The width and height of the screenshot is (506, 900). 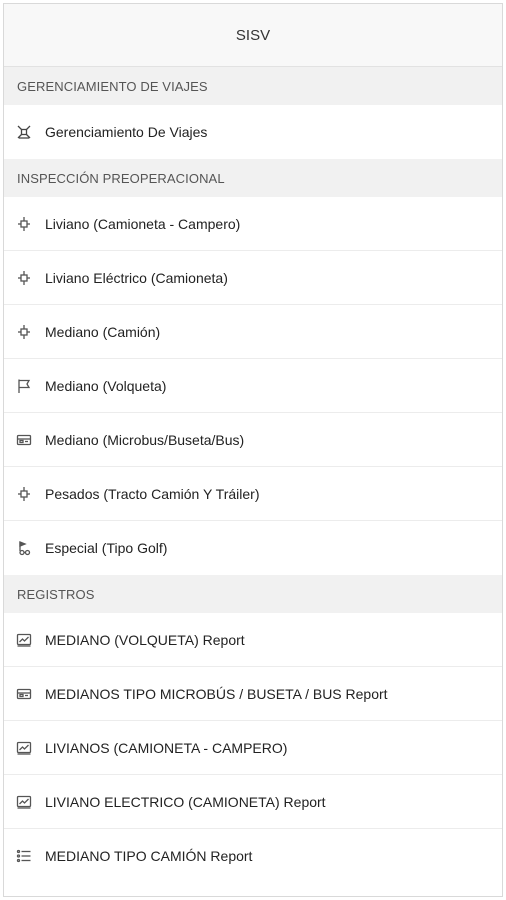 What do you see at coordinates (143, 223) in the screenshot?
I see `menu-item-label: Liviano (Camioneta - Campero)` at bounding box center [143, 223].